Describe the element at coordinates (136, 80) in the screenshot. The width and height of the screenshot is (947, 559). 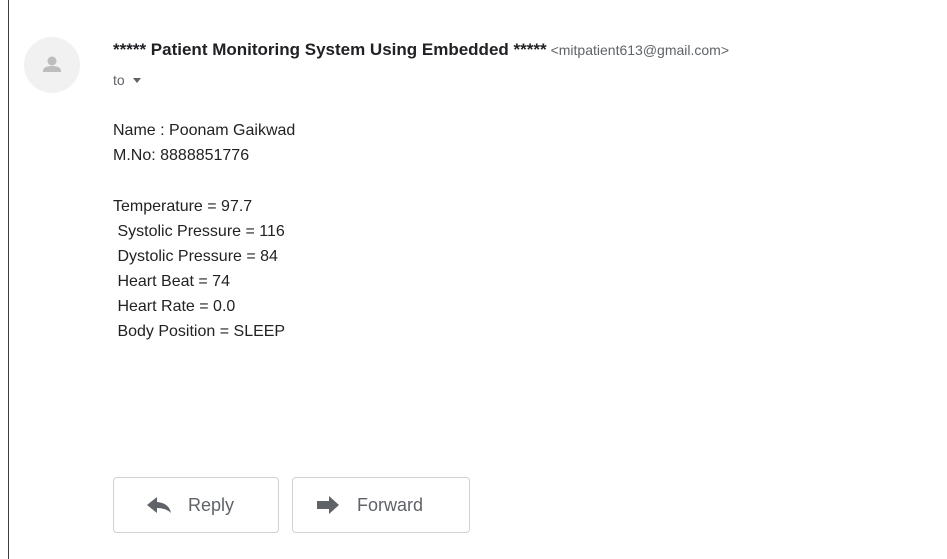
I see `caret-down-icon` at that location.